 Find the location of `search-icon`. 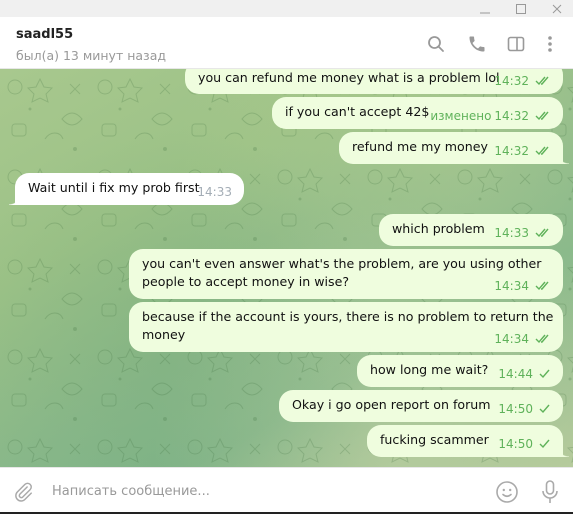

search-icon is located at coordinates (436, 44).